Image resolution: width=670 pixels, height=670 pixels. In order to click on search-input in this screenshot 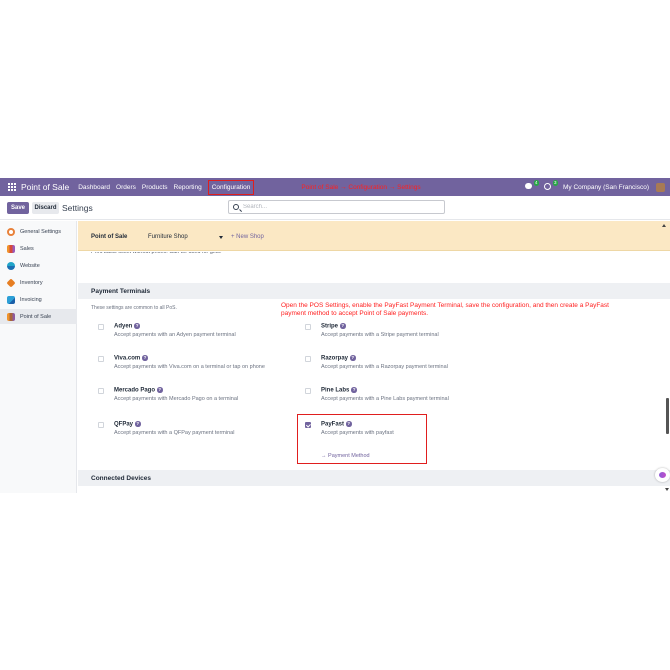, I will do `click(340, 207)`.